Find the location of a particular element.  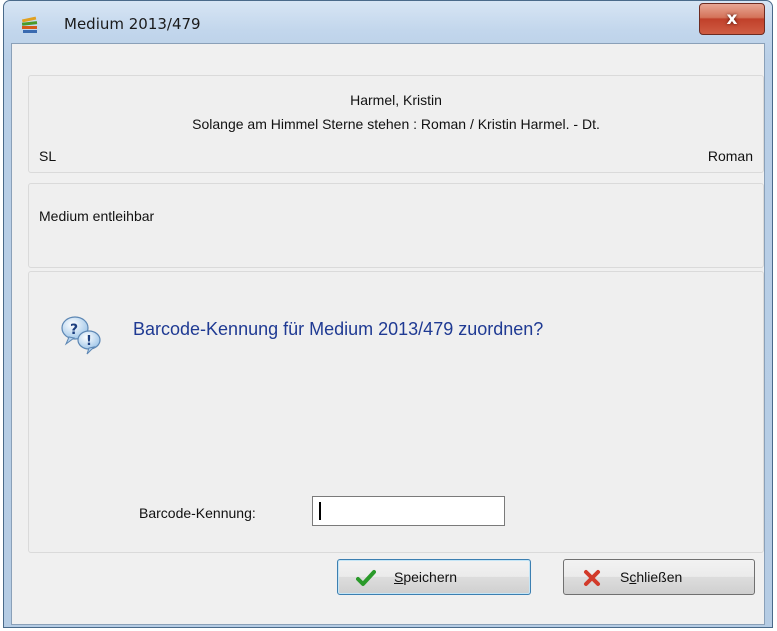

books-icon is located at coordinates (29, 24).